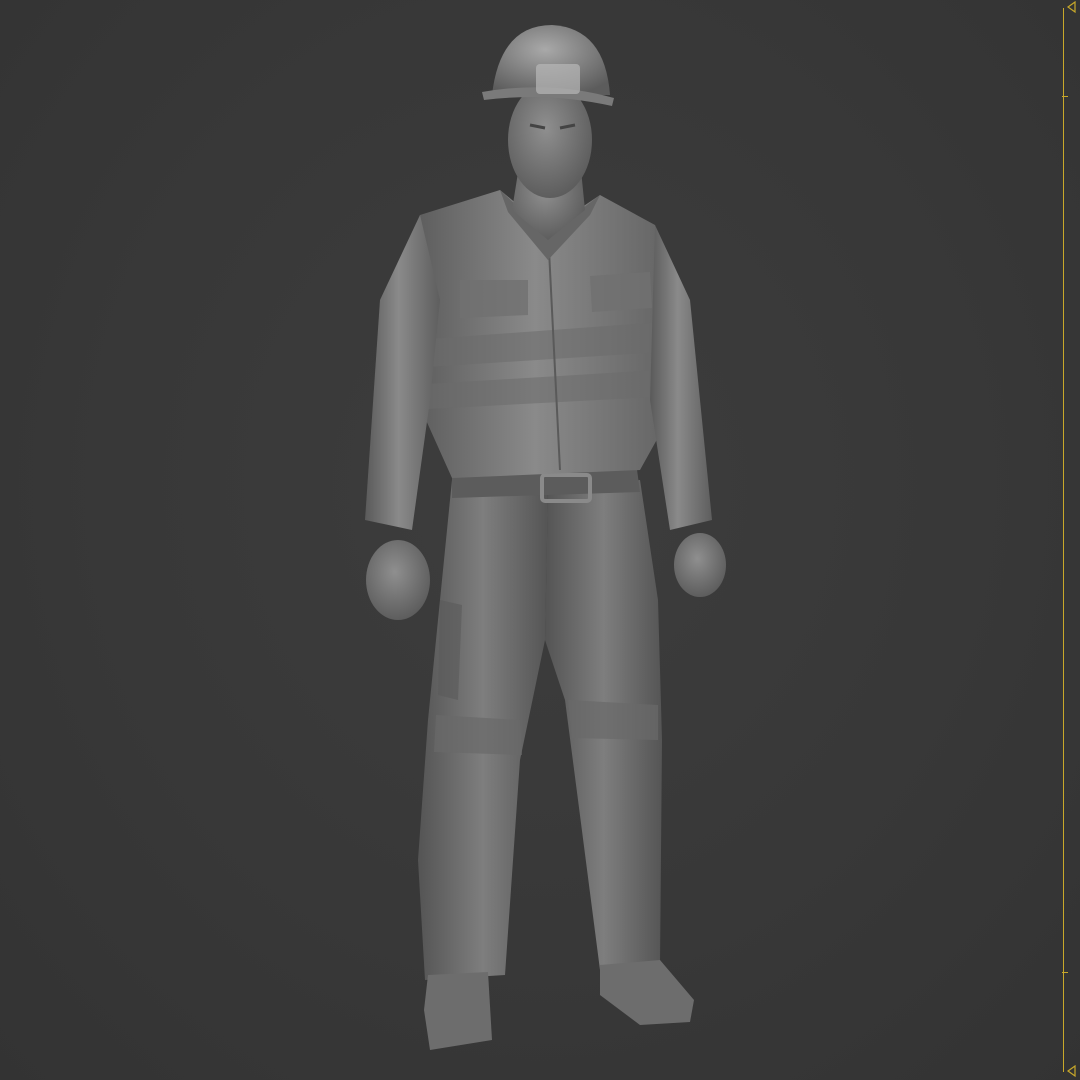 This screenshot has width=1080, height=1080. Describe the element at coordinates (647, 992) in the screenshot. I see `right-boot` at that location.